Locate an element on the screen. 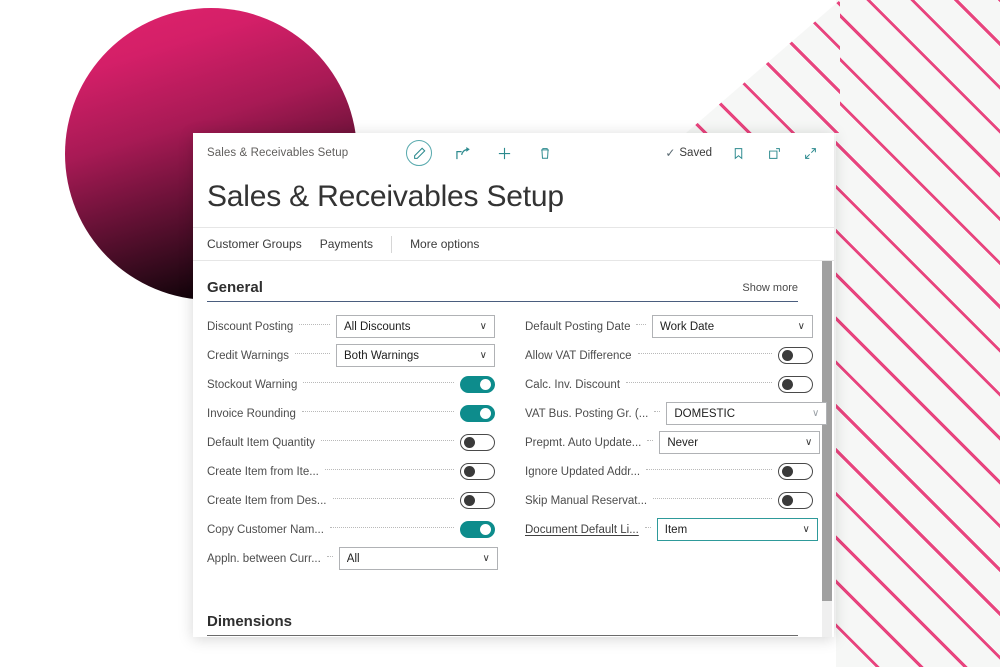 The width and height of the screenshot is (1000, 667). field-row-default-posting-date: Default Posting Date Work Date ∨ is located at coordinates (669, 326).